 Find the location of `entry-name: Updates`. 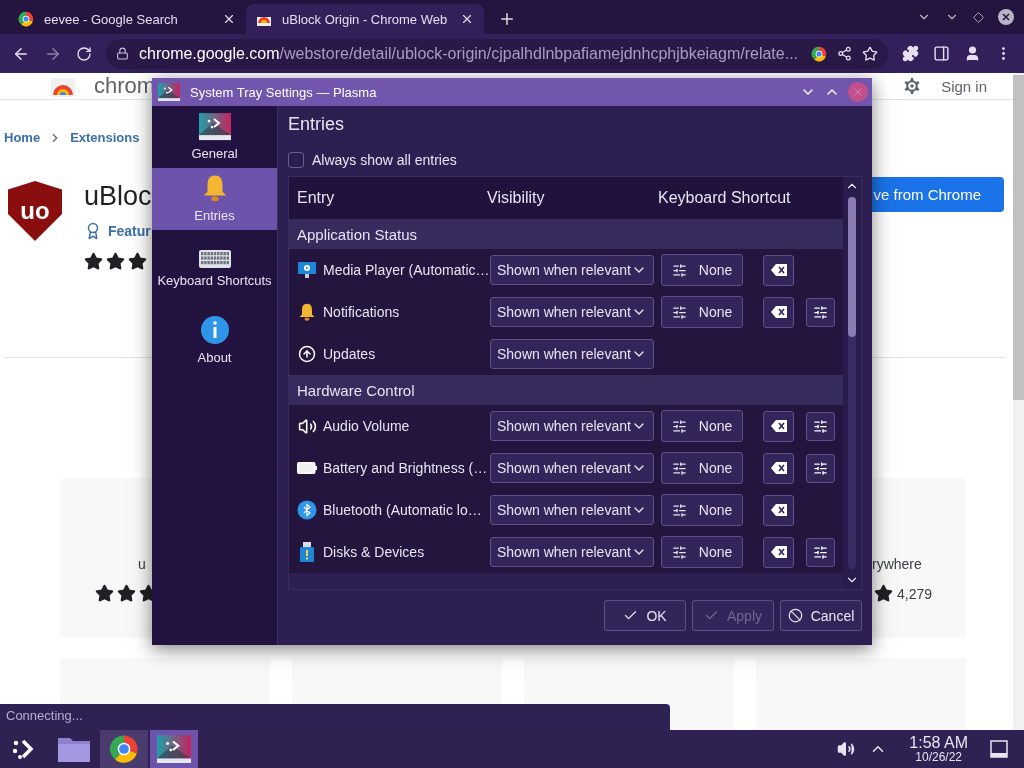

entry-name: Updates is located at coordinates (350, 354).